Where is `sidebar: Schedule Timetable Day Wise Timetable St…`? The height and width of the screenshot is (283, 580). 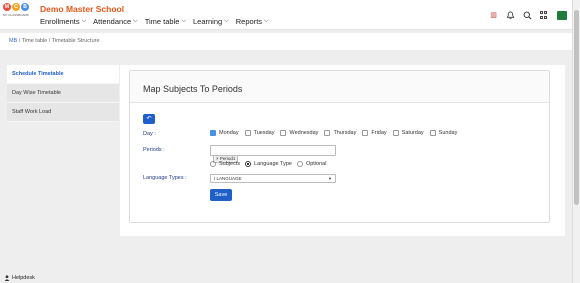 sidebar: Schedule Timetable Day Wise Timetable St… is located at coordinates (63, 93).